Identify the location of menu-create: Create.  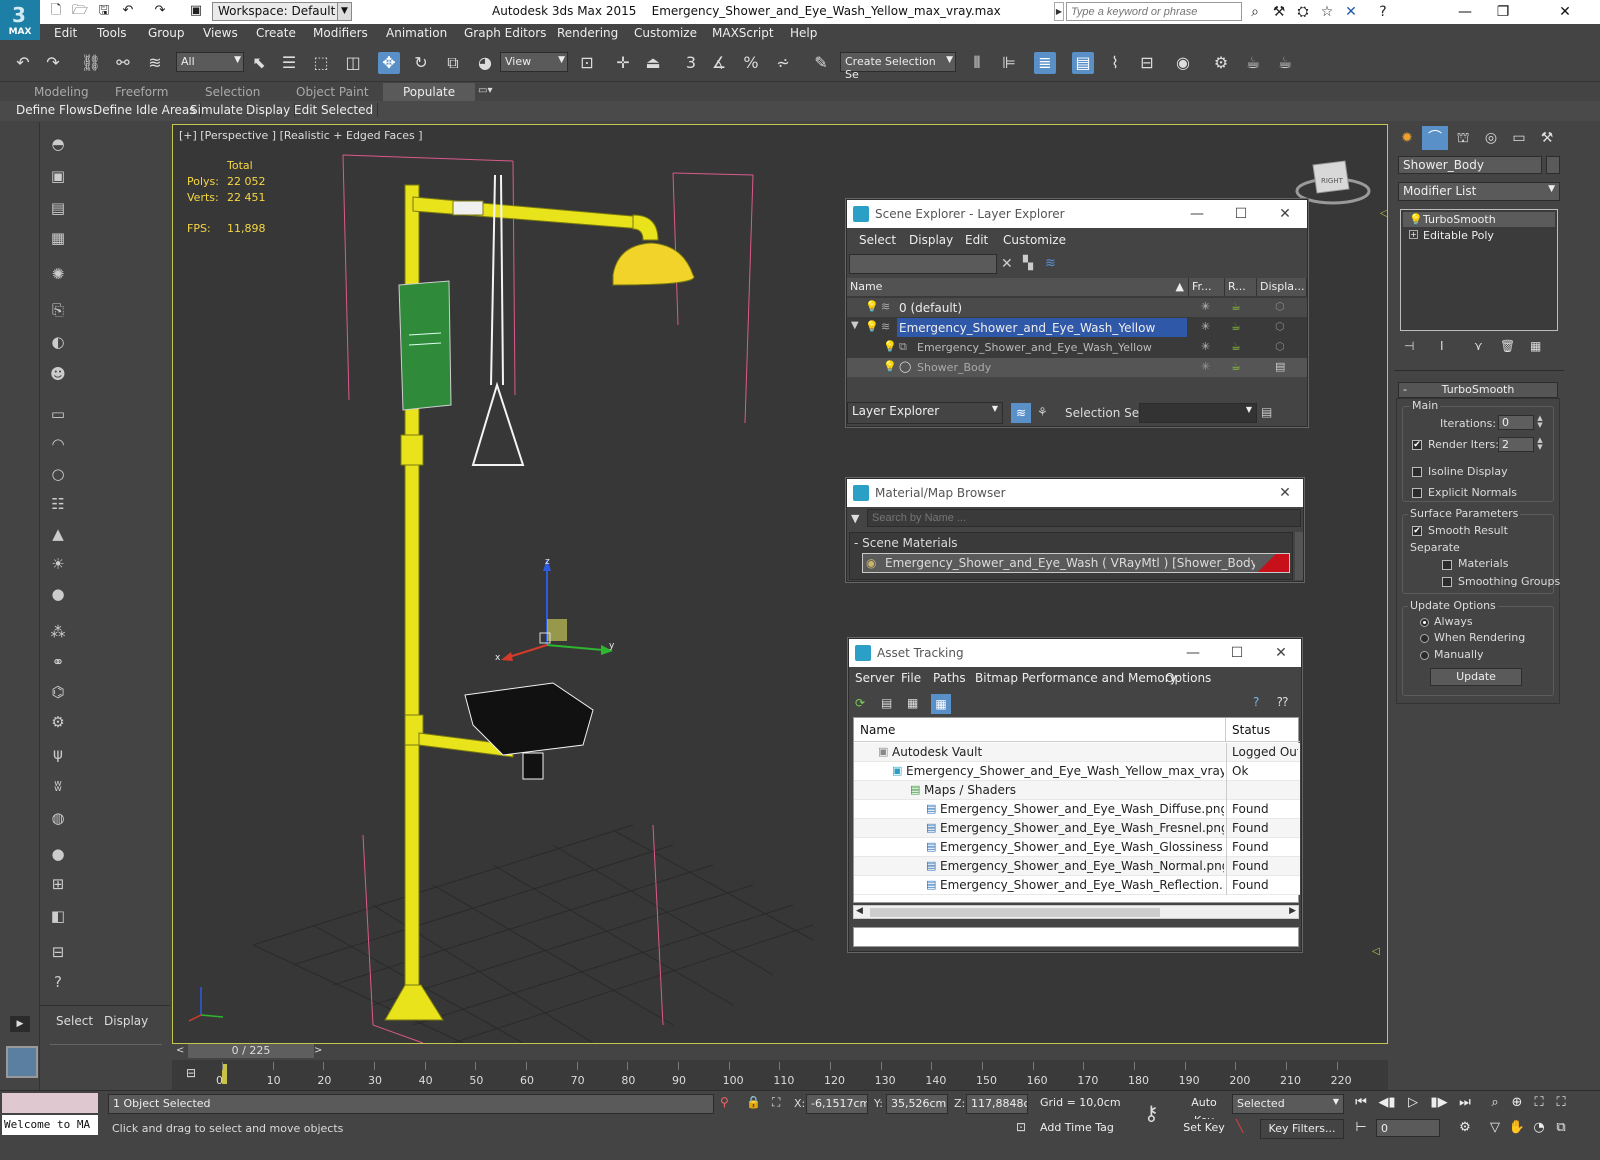
(276, 33).